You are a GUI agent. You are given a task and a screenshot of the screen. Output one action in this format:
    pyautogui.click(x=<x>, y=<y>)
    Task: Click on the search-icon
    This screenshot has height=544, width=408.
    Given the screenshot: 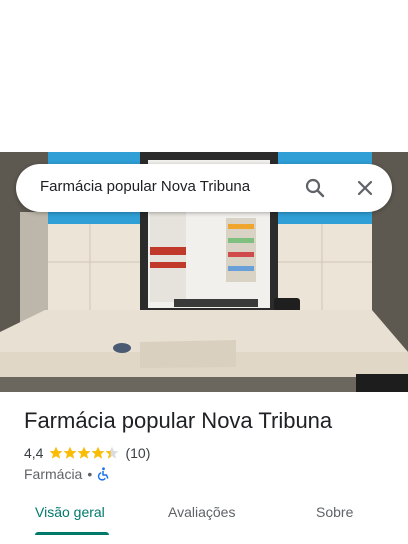 What is the action you would take?
    pyautogui.click(x=315, y=188)
    